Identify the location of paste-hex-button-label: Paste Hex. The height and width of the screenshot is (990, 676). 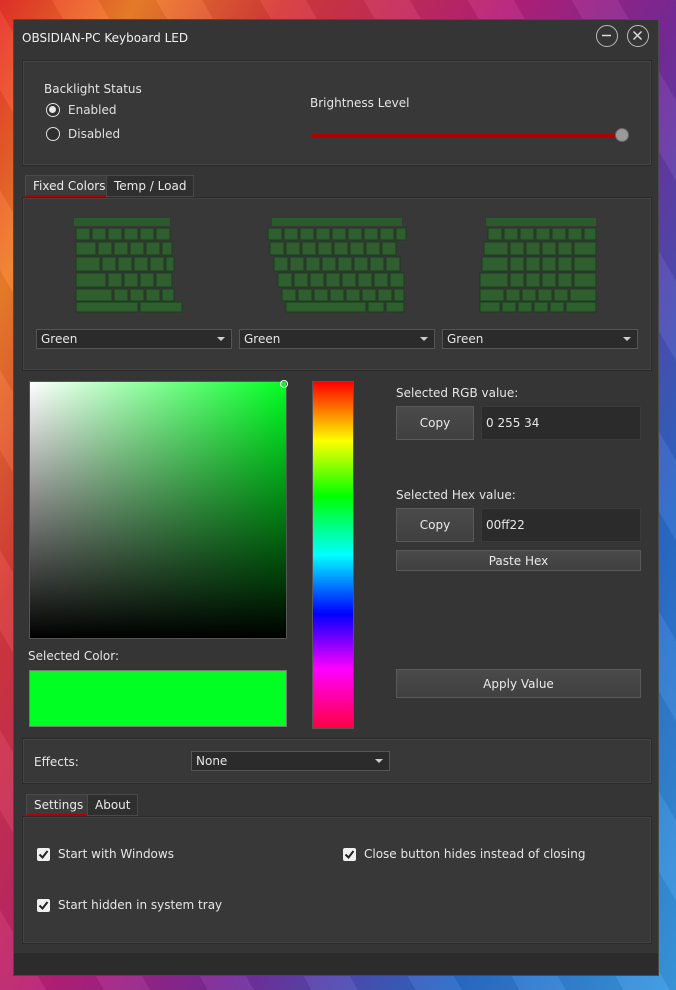
(518, 560).